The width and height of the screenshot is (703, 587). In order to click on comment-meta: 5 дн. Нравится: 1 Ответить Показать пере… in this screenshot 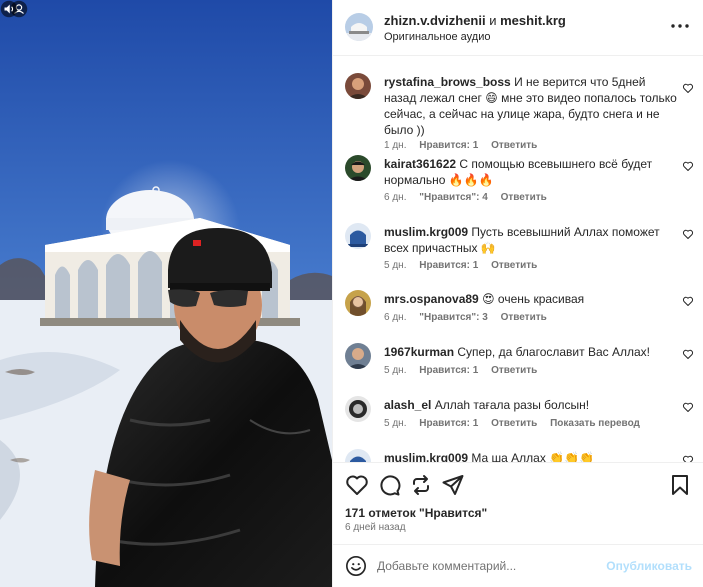, I will do `click(517, 423)`.